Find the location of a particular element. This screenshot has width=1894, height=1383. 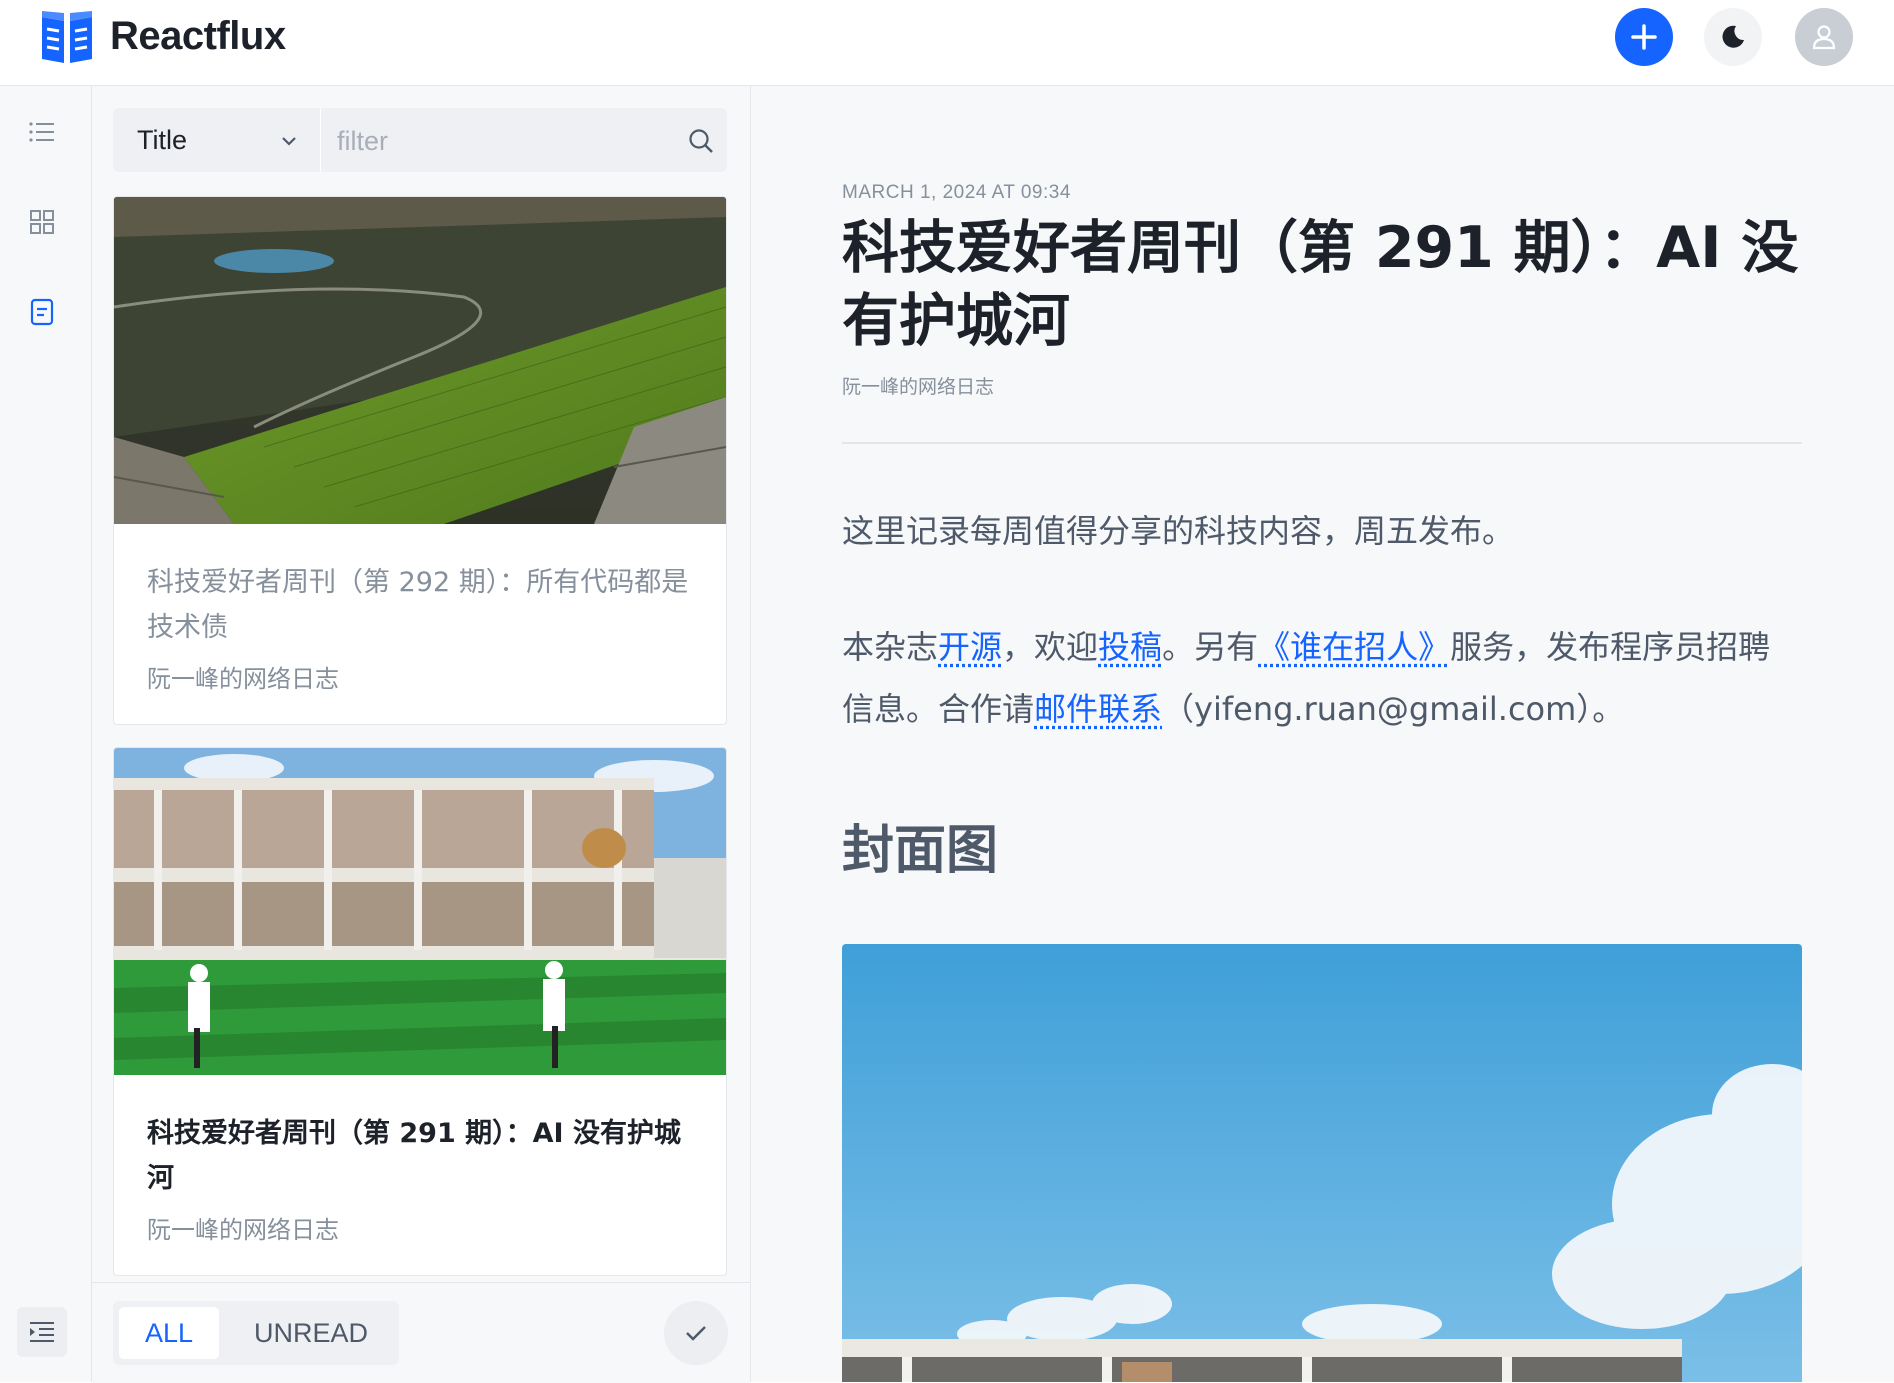

paragraph-text: ，欢迎 is located at coordinates (1050, 647).